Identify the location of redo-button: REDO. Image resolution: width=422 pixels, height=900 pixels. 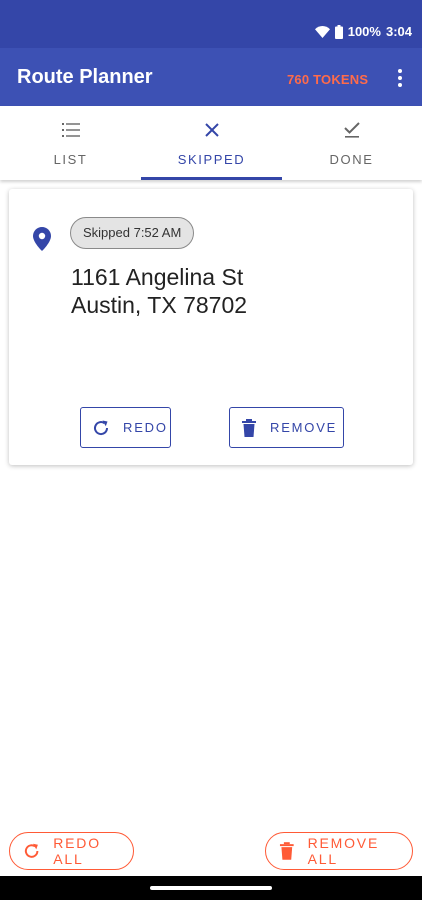
(125, 427).